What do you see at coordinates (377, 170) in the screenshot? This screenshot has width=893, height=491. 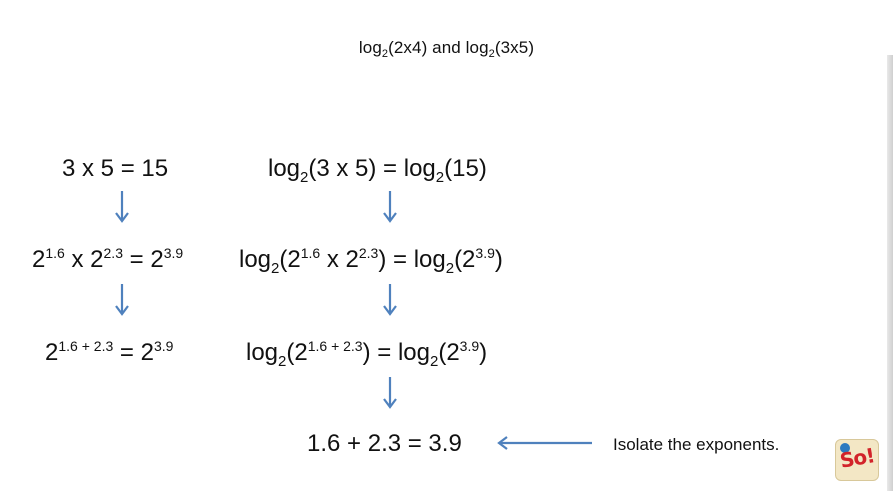 I see `right-row-1: log2(3 x 5) = log2(15)` at bounding box center [377, 170].